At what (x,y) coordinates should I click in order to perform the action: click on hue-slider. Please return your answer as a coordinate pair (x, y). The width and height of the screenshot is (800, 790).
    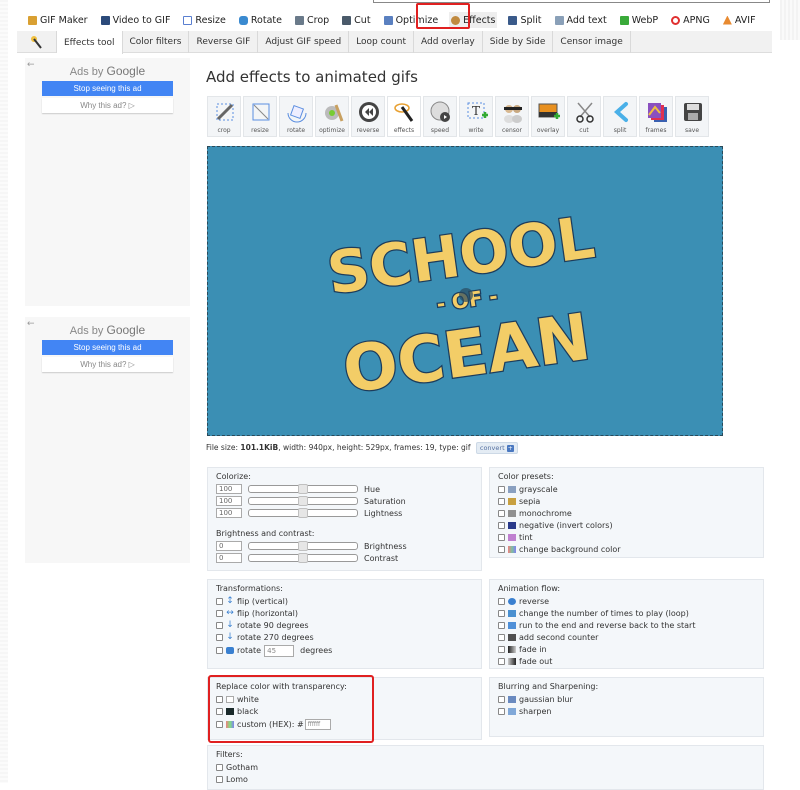
    Looking at the image, I should click on (303, 489).